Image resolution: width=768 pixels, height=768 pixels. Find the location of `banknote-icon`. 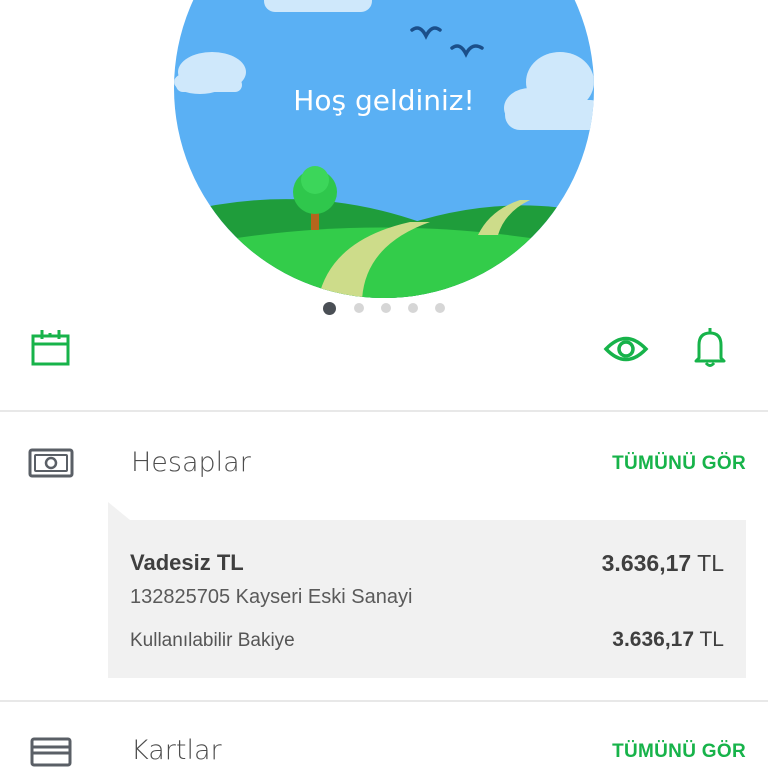

banknote-icon is located at coordinates (51, 465).